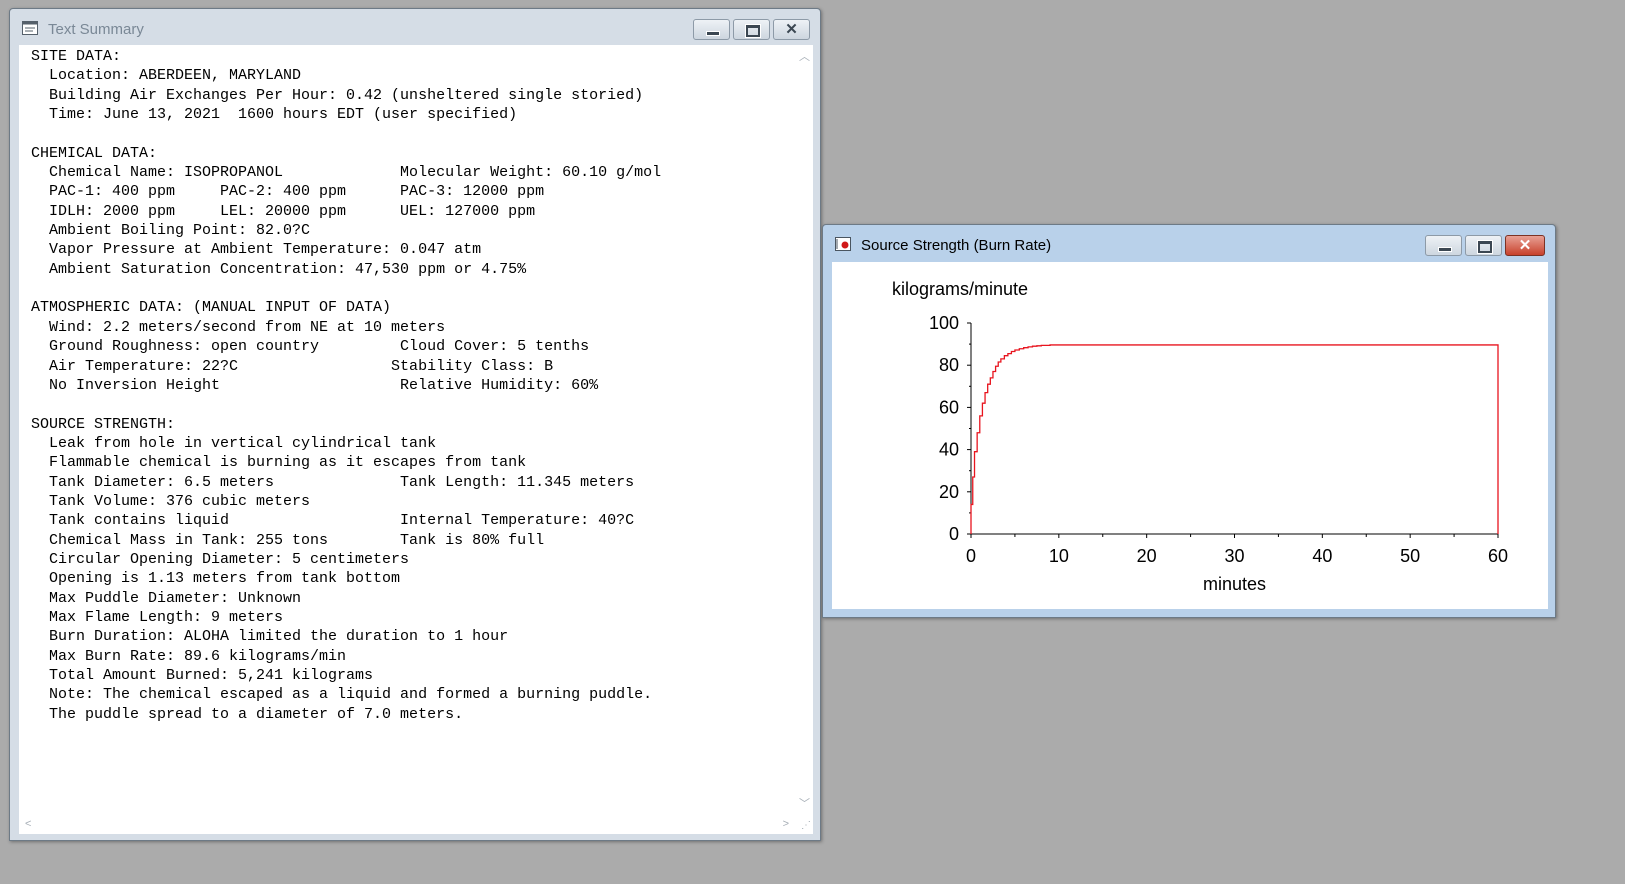  What do you see at coordinates (220, 559) in the screenshot?
I see `summary-line: Circular Opening Diameter: 5 centimeters` at bounding box center [220, 559].